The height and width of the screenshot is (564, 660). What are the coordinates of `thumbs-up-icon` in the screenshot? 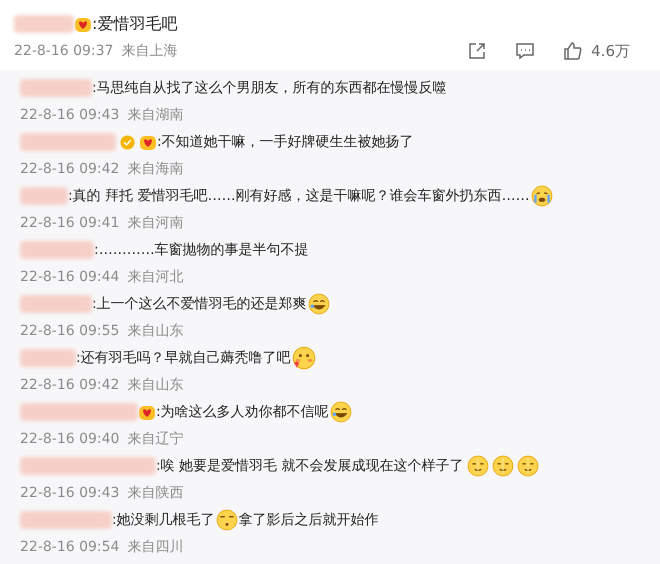 It's located at (573, 51).